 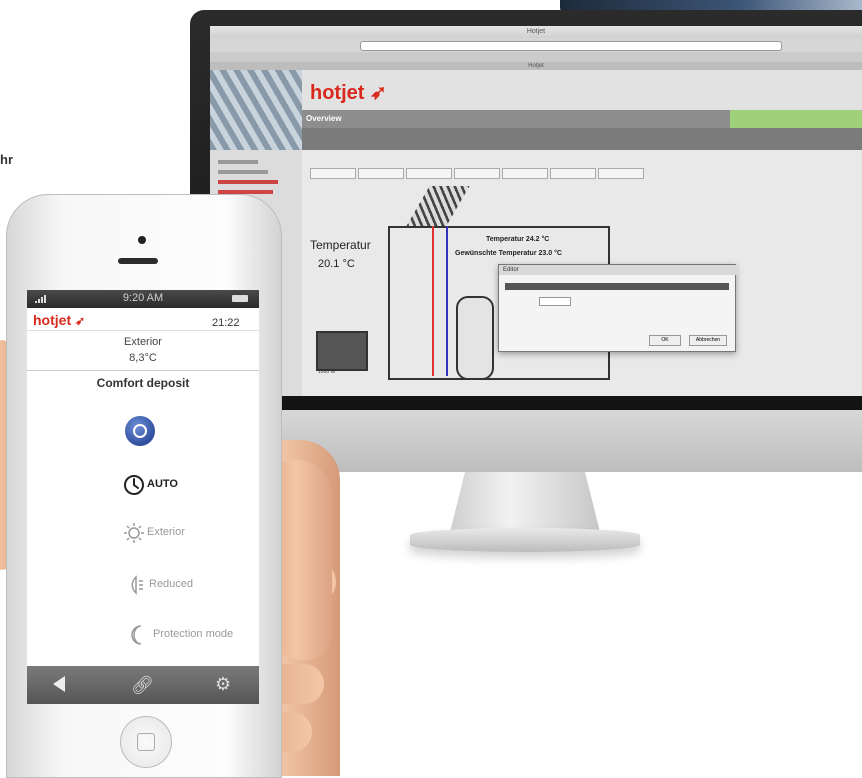 I want to click on link-icon: 🔗︎, so click(x=142, y=685).